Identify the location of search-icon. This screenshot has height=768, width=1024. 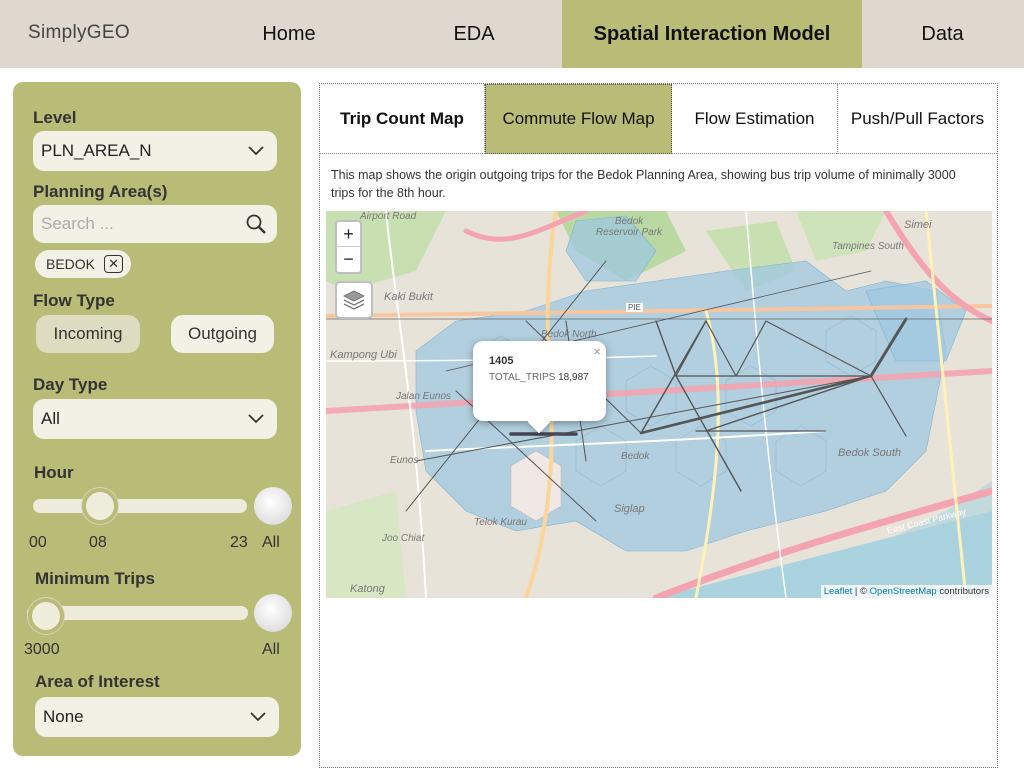
(256, 224).